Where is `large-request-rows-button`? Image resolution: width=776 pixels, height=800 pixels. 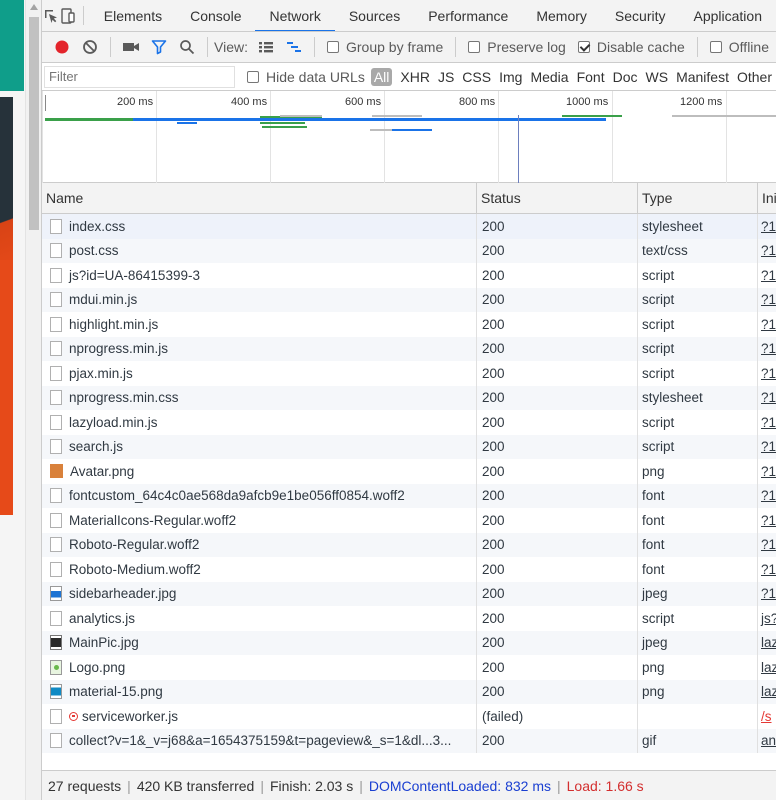
large-request-rows-button is located at coordinates (266, 47).